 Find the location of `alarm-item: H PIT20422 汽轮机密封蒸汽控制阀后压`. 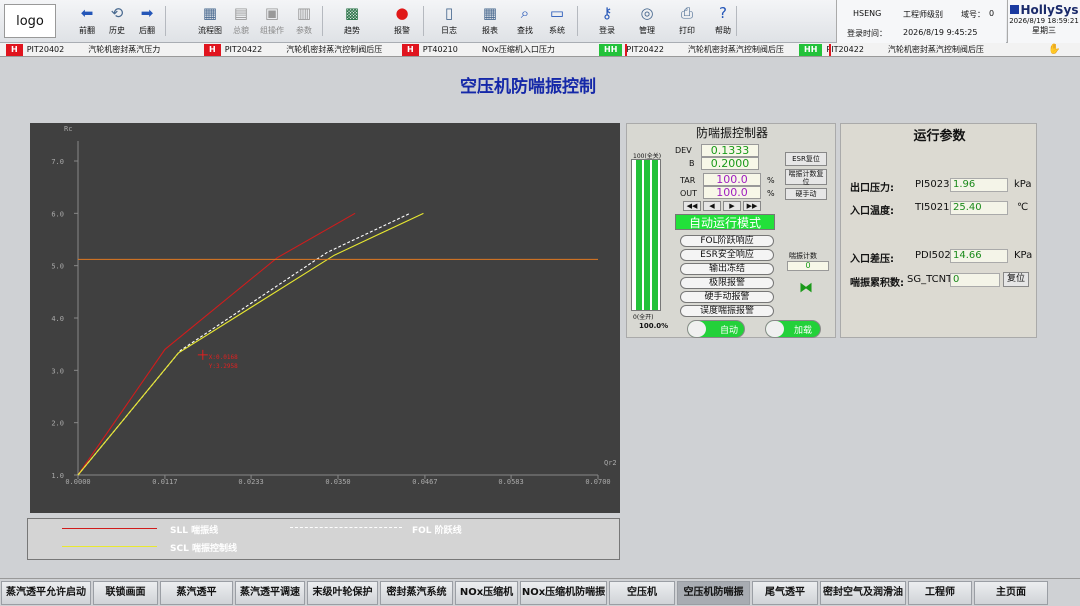

alarm-item: H PIT20422 汽轮机密封蒸汽控制阀后压 is located at coordinates (301, 50).